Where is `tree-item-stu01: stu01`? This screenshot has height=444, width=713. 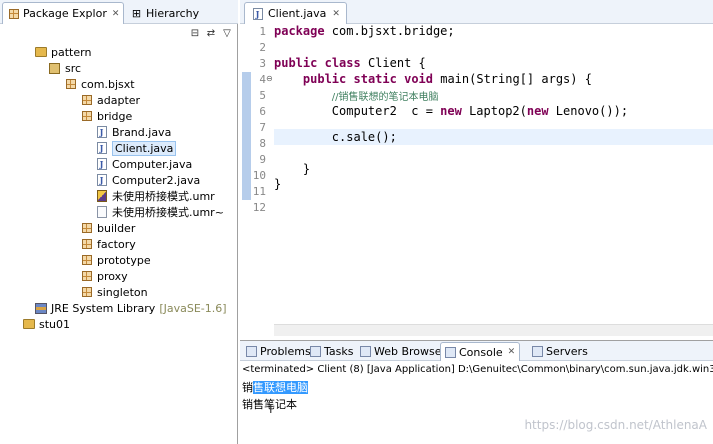 tree-item-stu01: stu01 is located at coordinates (46, 324).